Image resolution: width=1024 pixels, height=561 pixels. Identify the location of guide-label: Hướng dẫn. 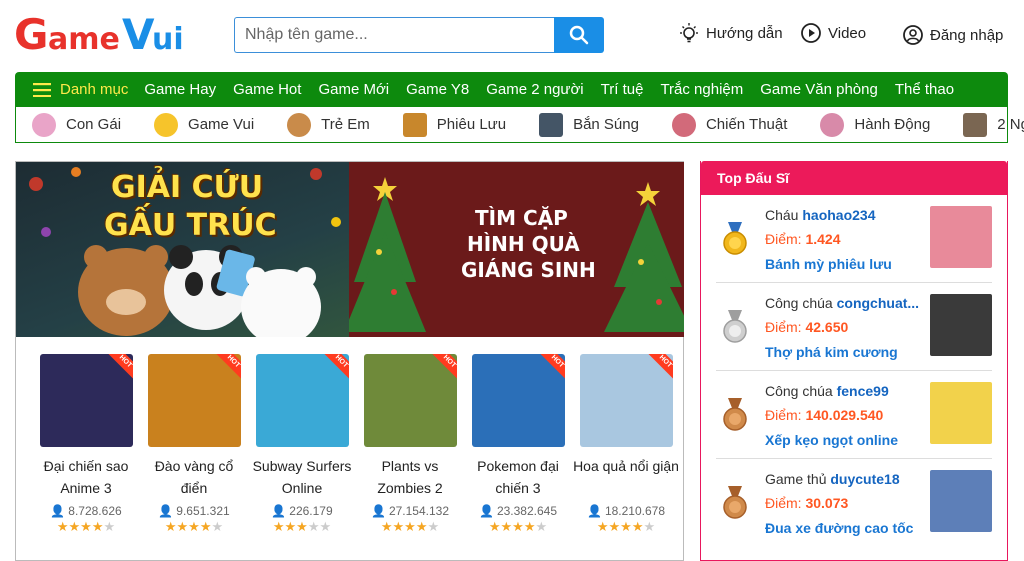
(744, 33).